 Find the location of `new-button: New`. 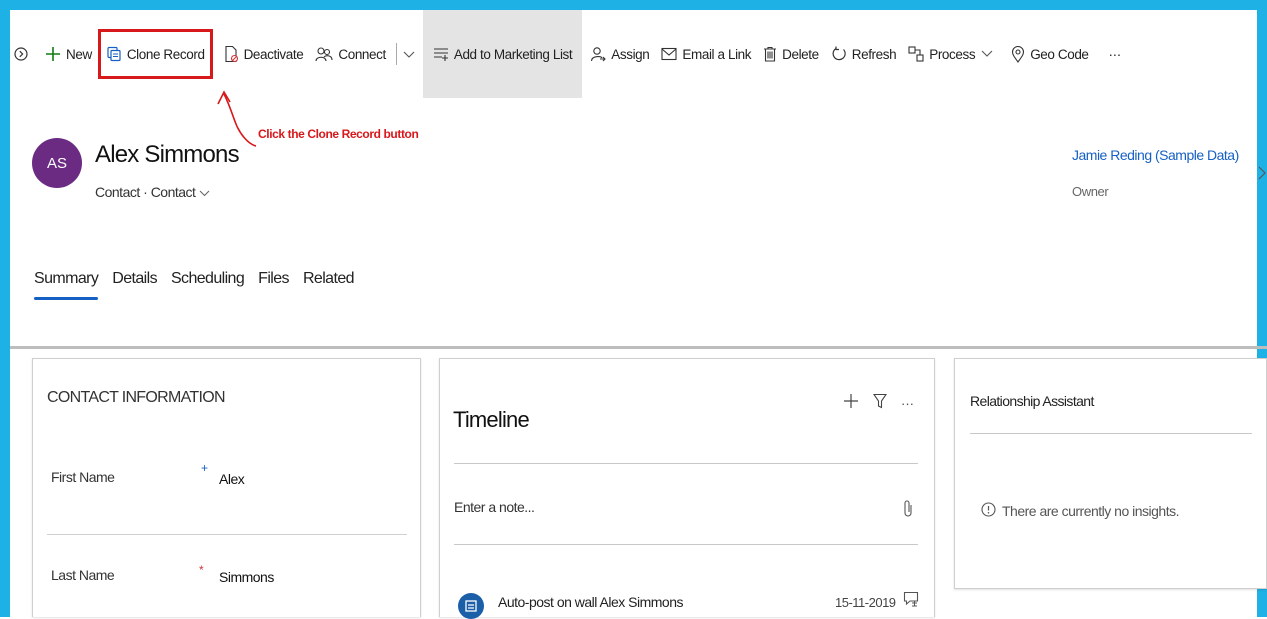

new-button: New is located at coordinates (68, 54).